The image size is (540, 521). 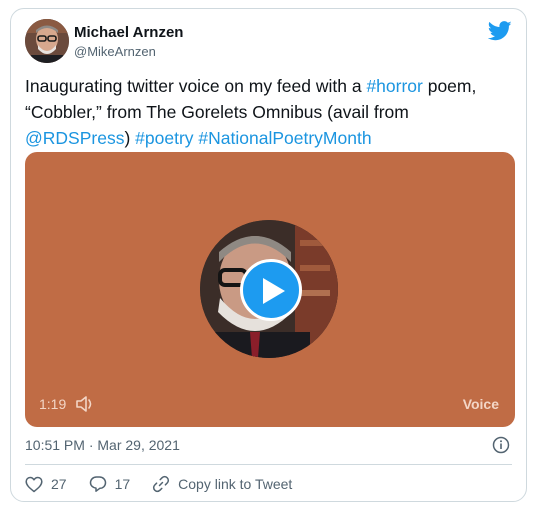 I want to click on hashtag-link-nationalpoetrymonth: #NationalPoetryMonth, so click(x=284, y=138).